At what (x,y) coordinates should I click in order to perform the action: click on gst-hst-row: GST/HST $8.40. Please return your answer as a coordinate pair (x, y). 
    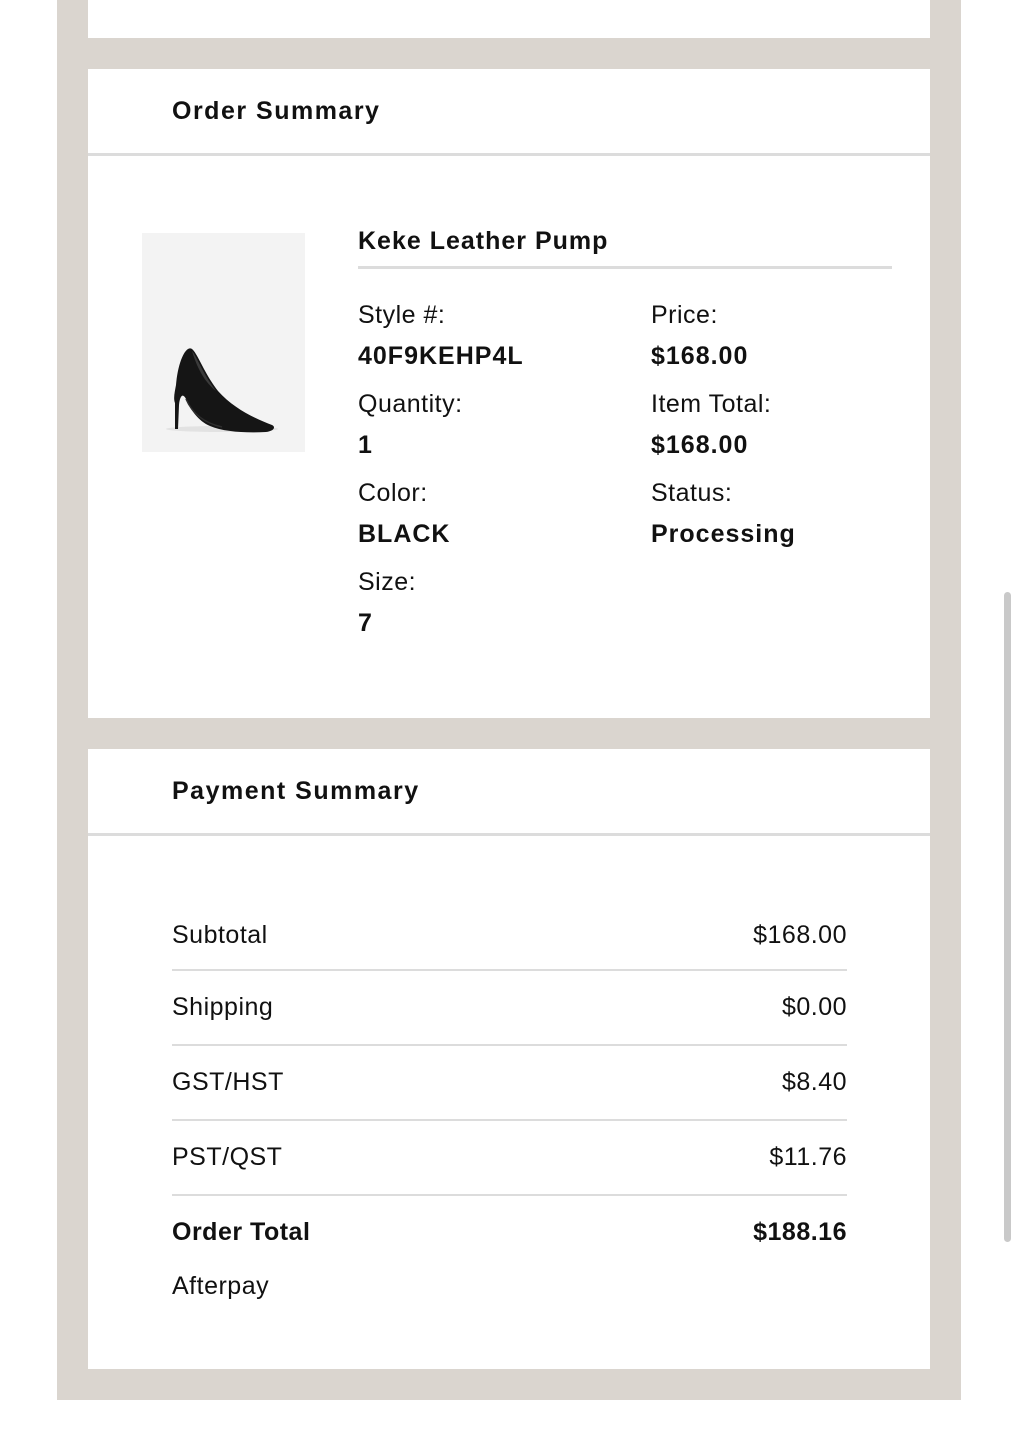
    Looking at the image, I should click on (509, 1083).